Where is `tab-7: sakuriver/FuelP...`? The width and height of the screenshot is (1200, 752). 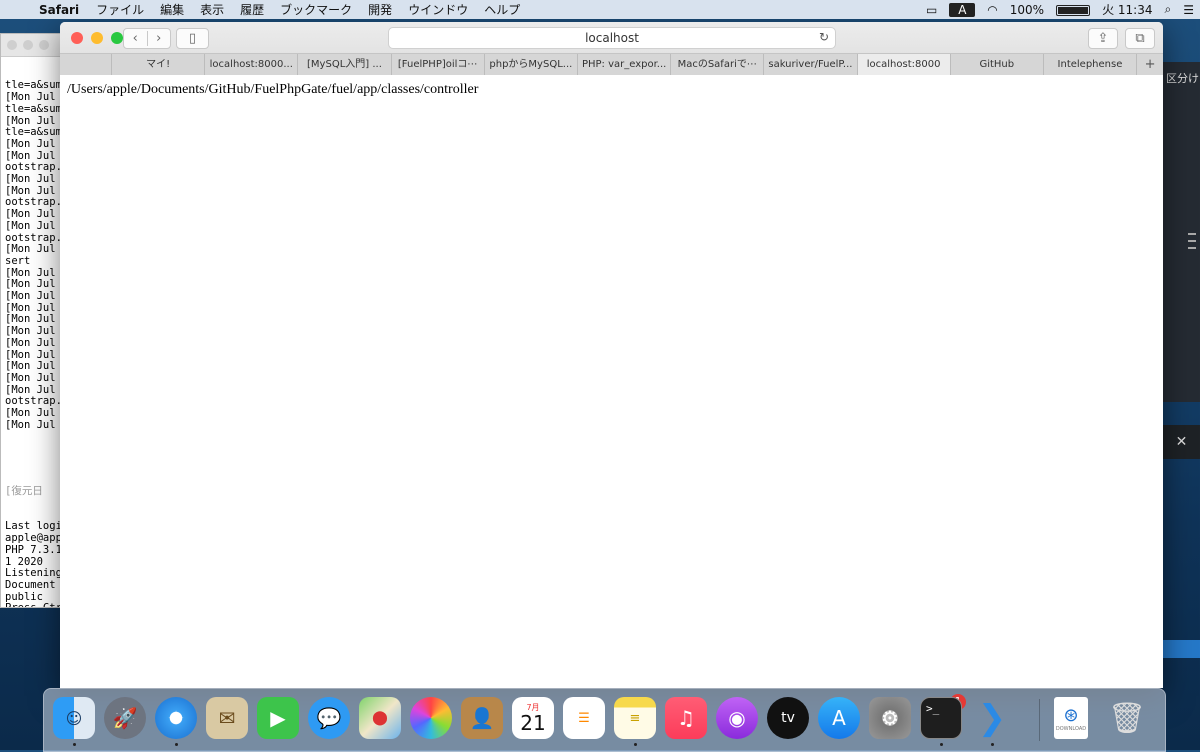
tab-7: sakuriver/FuelP... is located at coordinates (811, 64).